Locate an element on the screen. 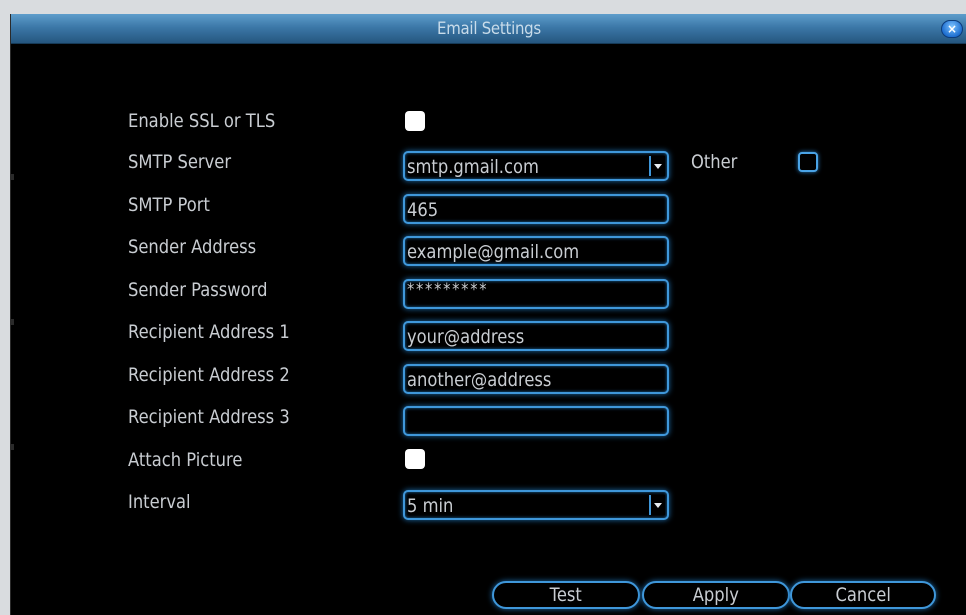  title-bar: Email Settings × is located at coordinates (488, 29).